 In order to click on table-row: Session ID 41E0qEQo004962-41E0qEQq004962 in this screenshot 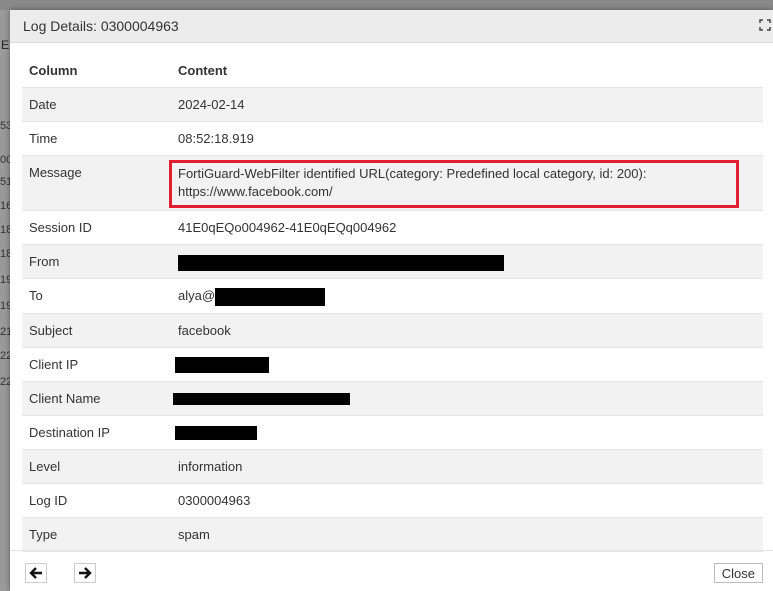, I will do `click(392, 227)`.